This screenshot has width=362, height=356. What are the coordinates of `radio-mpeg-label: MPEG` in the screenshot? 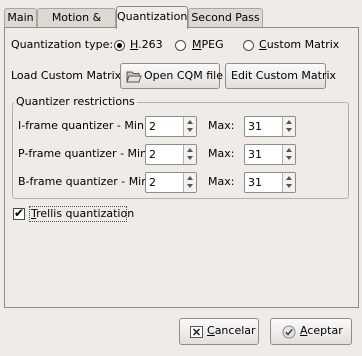 It's located at (208, 44).